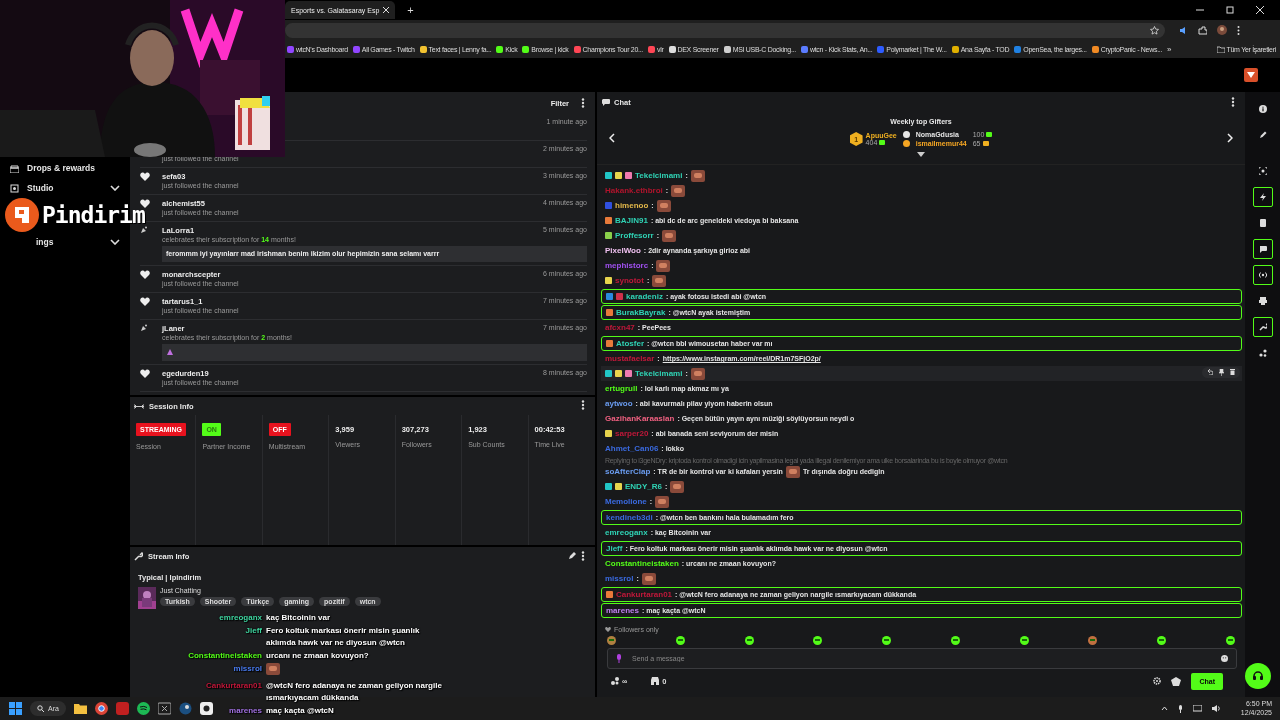  I want to click on broadcast-icon, so click(1262, 275).